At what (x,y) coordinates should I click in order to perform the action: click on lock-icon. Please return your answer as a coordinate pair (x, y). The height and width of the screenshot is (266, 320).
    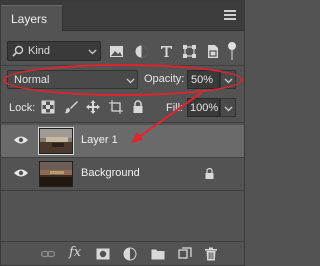
    Looking at the image, I should click on (209, 173).